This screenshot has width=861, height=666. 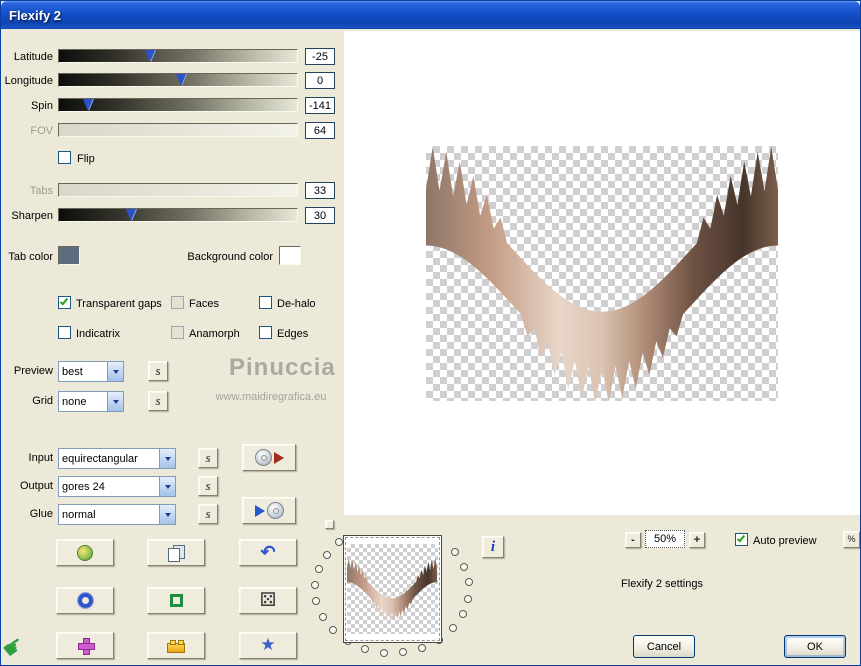 I want to click on page-copy-icon, so click(x=176, y=553).